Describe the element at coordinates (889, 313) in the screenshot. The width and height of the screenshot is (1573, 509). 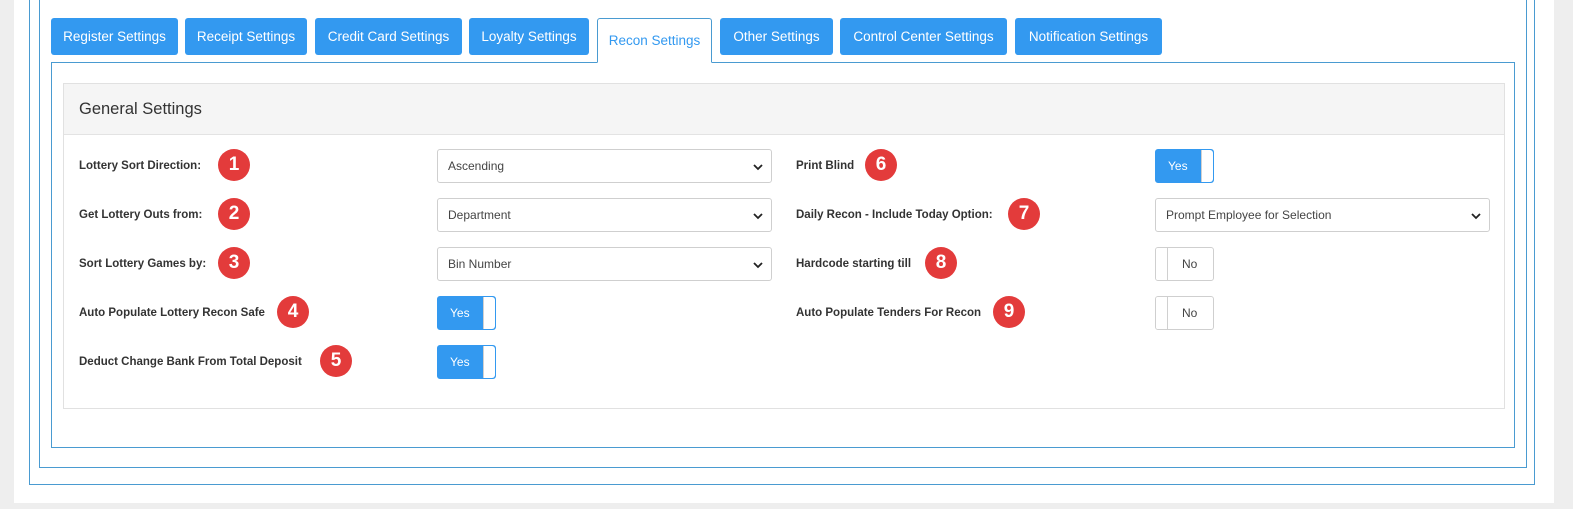
I see `auto-populate-tenders-label: Auto Populate Tenders For Recon` at that location.